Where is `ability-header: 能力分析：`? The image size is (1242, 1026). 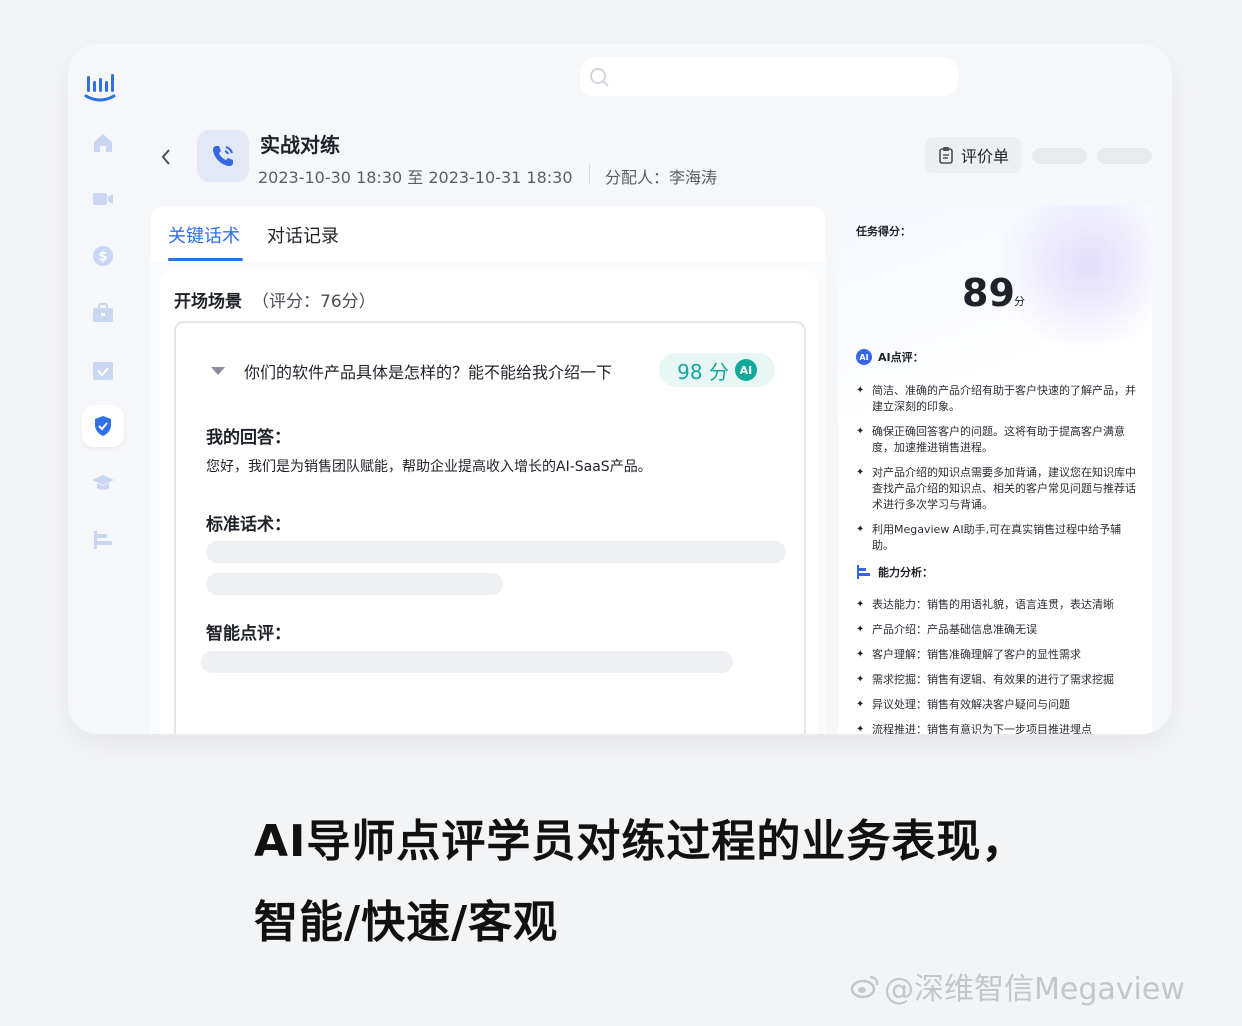 ability-header: 能力分析： is located at coordinates (894, 572).